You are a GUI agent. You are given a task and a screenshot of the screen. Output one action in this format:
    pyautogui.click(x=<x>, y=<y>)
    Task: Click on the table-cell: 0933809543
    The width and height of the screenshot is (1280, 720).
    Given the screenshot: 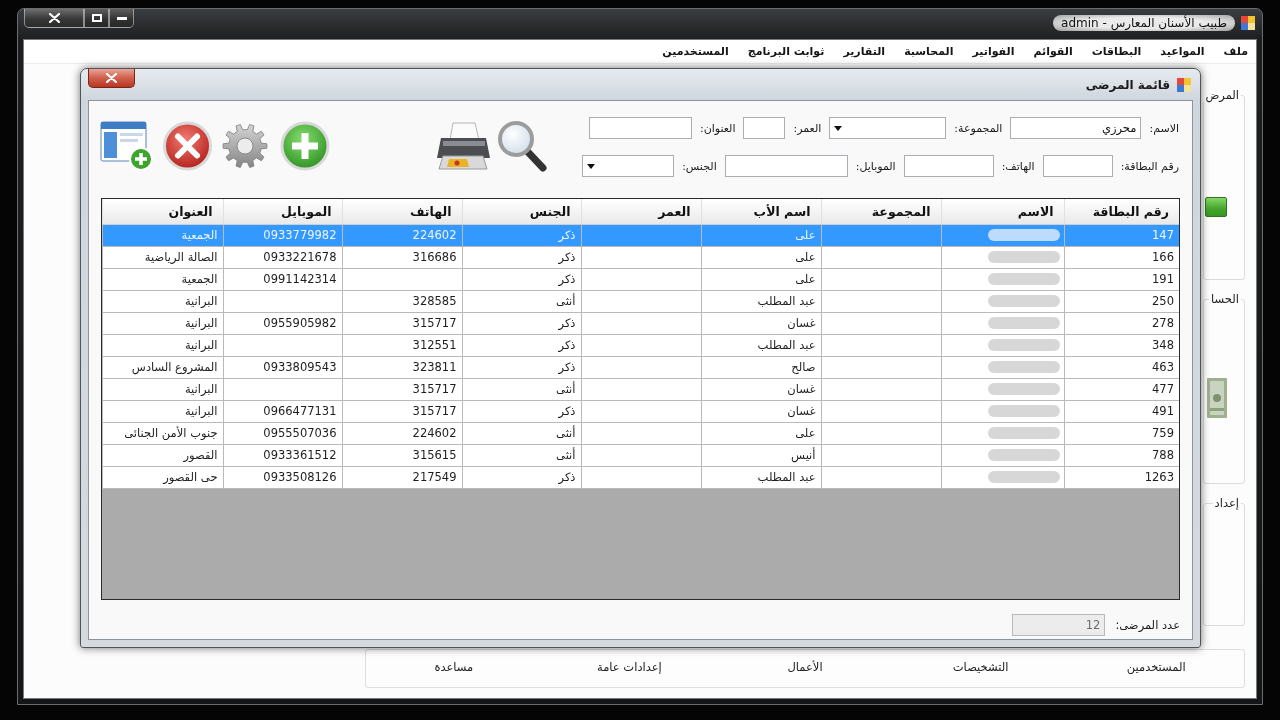 What is the action you would take?
    pyautogui.click(x=282, y=367)
    